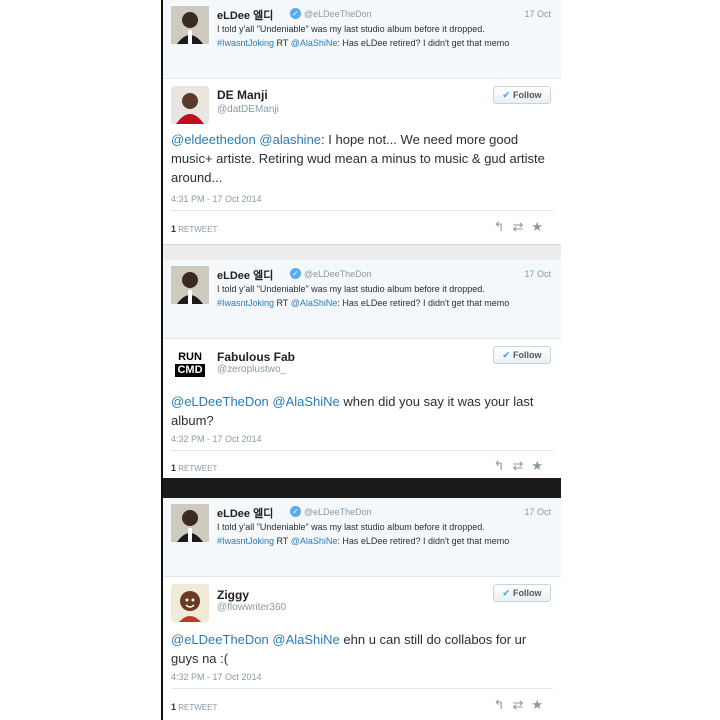  What do you see at coordinates (251, 607) in the screenshot?
I see `author-handle: @flowwriter360` at bounding box center [251, 607].